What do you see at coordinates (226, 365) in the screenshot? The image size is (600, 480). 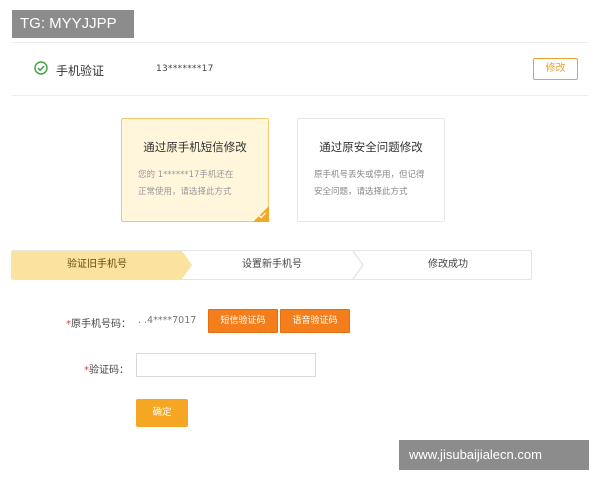 I see `verification-code-input` at bounding box center [226, 365].